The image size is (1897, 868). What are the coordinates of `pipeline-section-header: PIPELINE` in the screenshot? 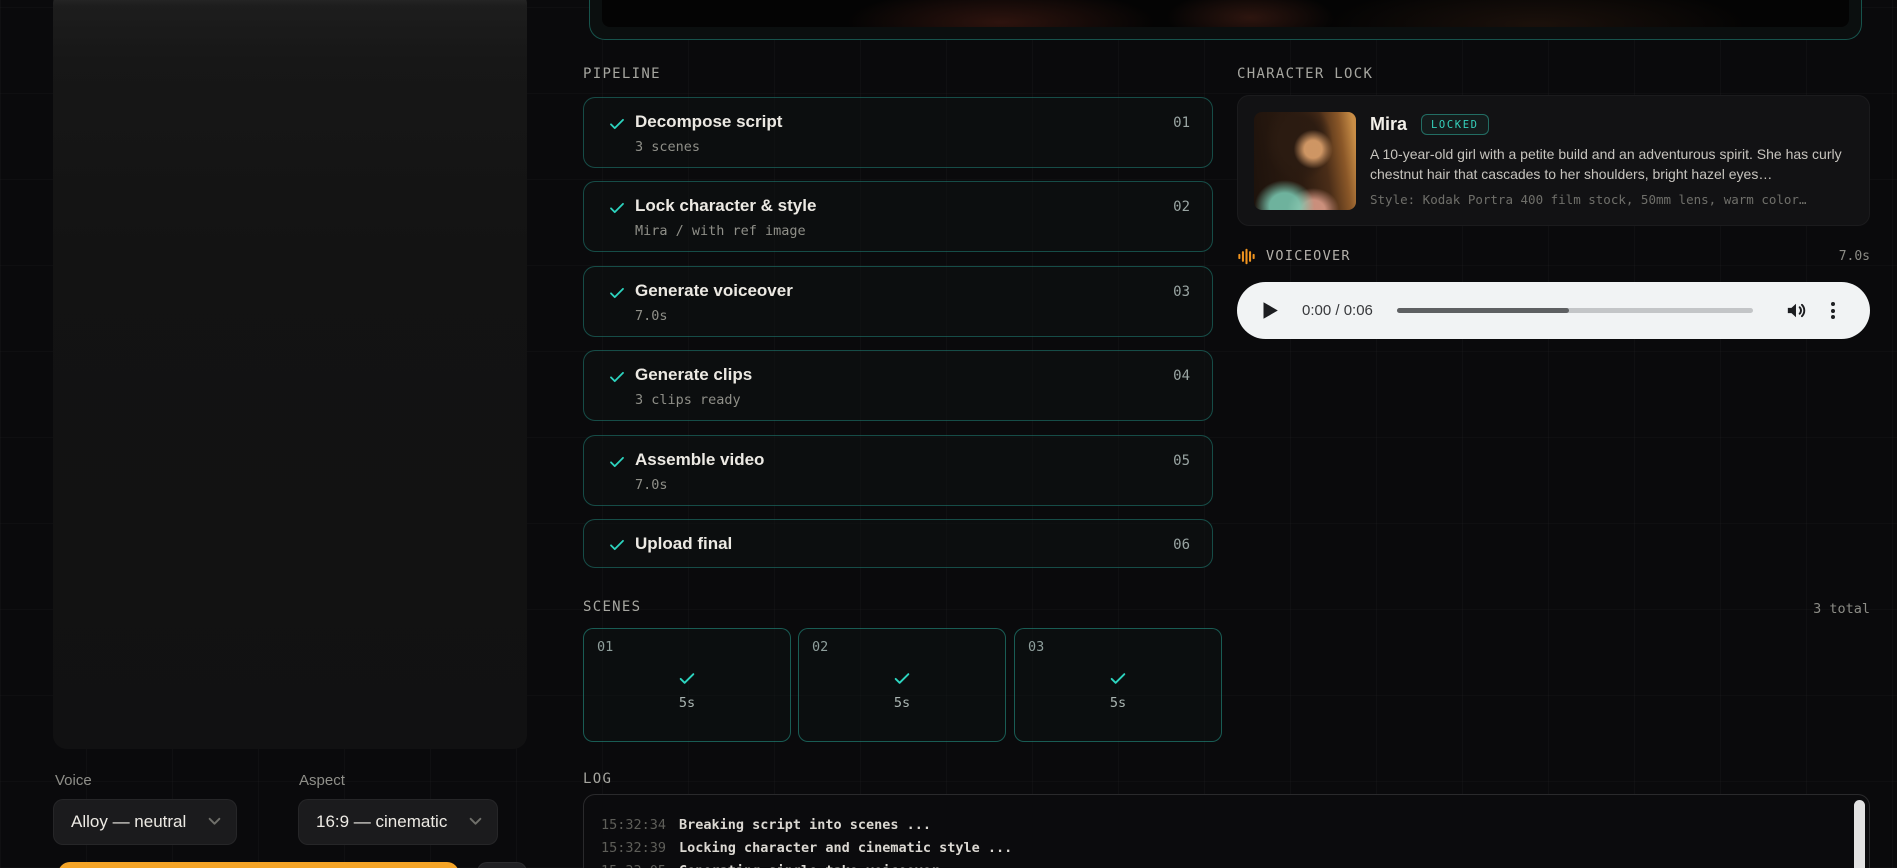 It's located at (622, 74).